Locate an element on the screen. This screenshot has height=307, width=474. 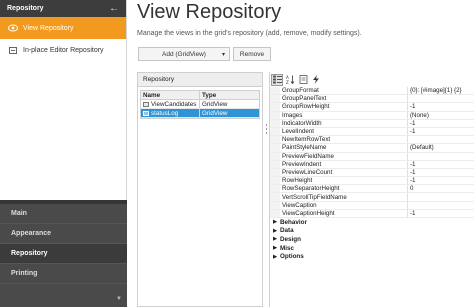
property-category-design: ▶ Design is located at coordinates (372, 239).